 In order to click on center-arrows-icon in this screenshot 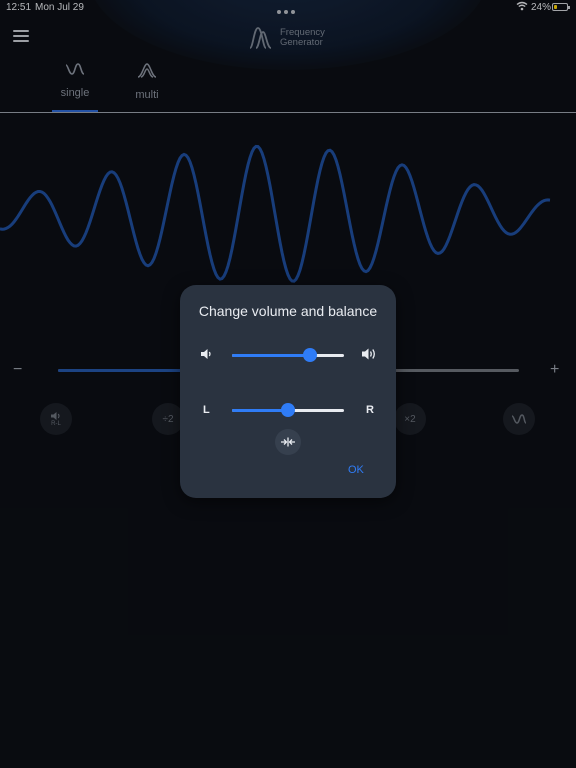, I will do `click(288, 442)`.